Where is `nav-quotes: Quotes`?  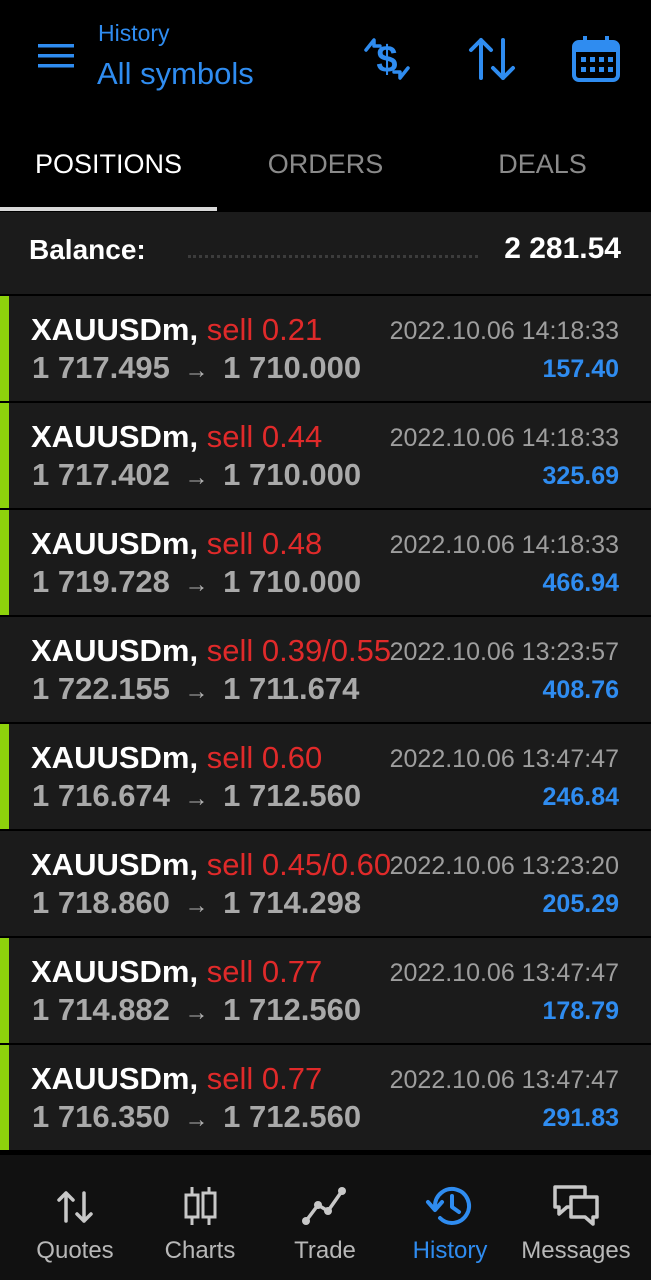
nav-quotes: Quotes is located at coordinates (75, 1217).